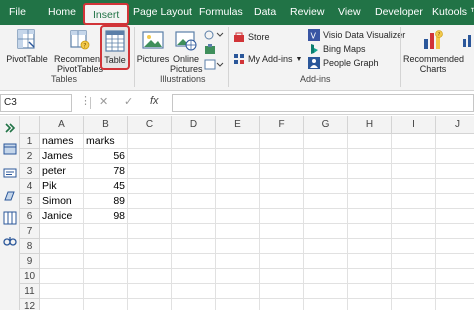 The width and height of the screenshot is (474, 310). I want to click on expand-icon, so click(10, 128).